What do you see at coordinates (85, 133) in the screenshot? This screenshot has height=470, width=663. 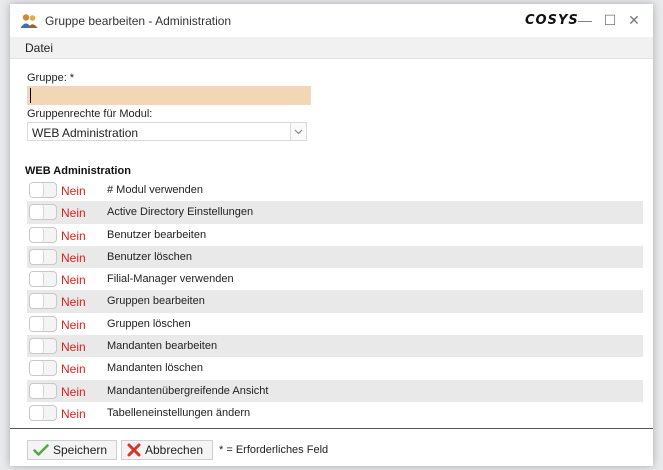 I see `module-select-value: WEB Administration` at bounding box center [85, 133].